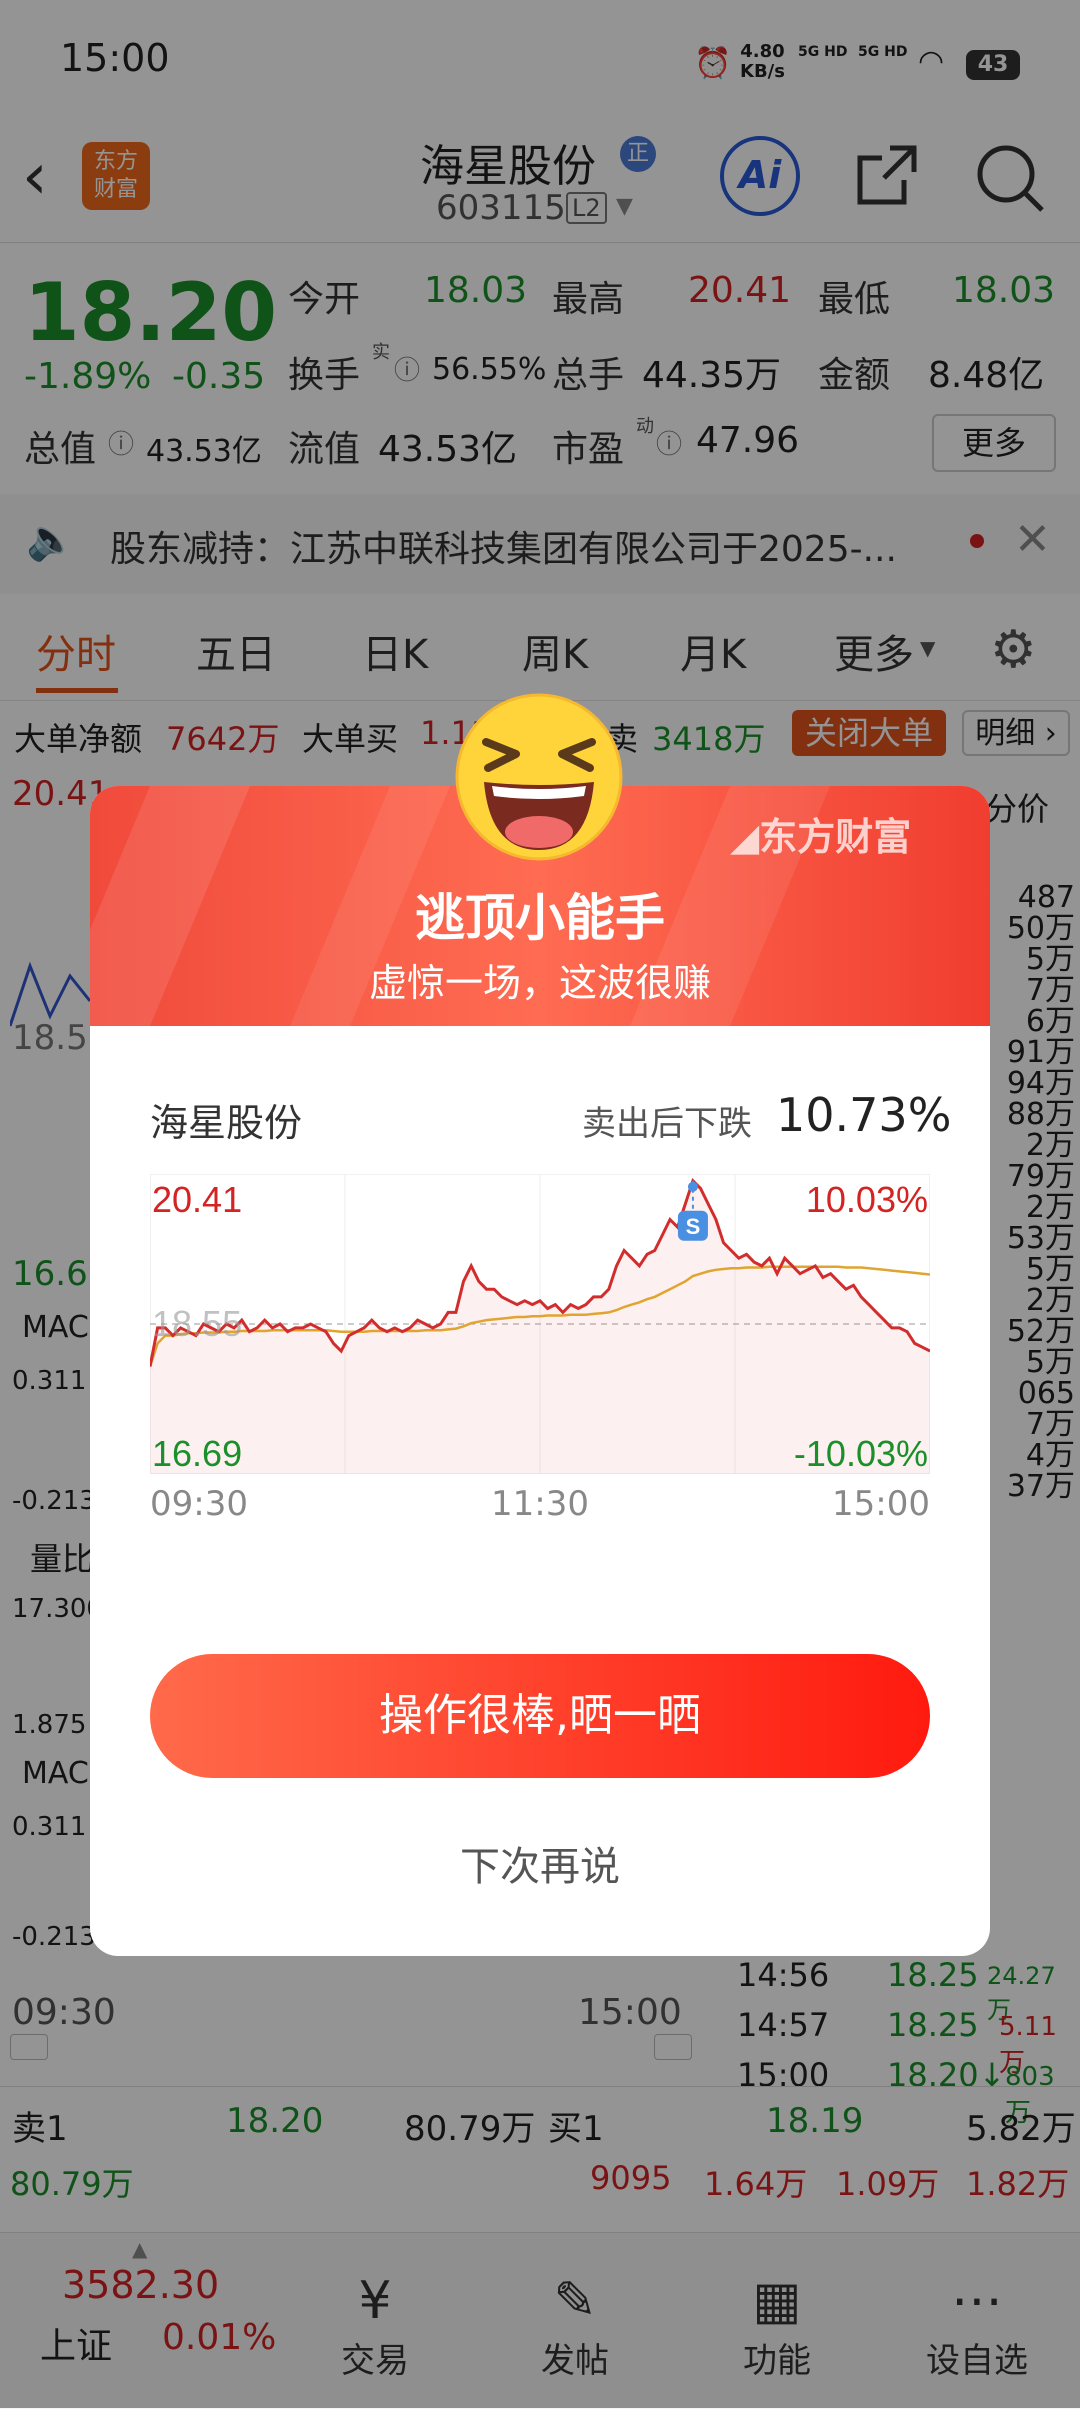  I want to click on share-button: 操作很棒,晒一晒, so click(540, 1716).